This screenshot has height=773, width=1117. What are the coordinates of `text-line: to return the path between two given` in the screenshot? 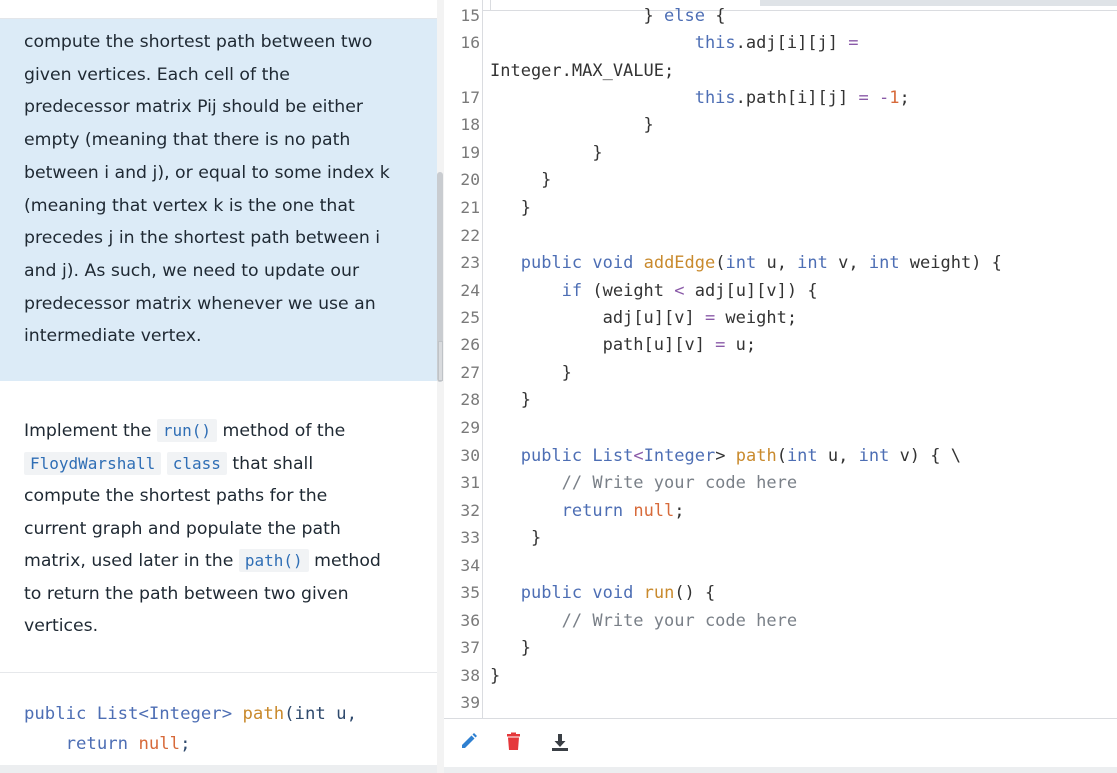 It's located at (186, 593).